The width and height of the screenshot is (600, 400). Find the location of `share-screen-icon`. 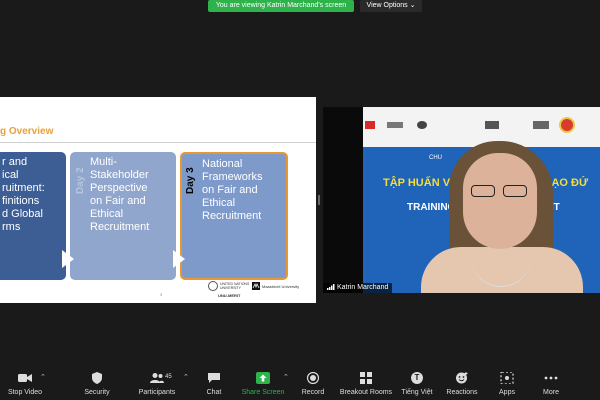

share-screen-icon is located at coordinates (263, 378).